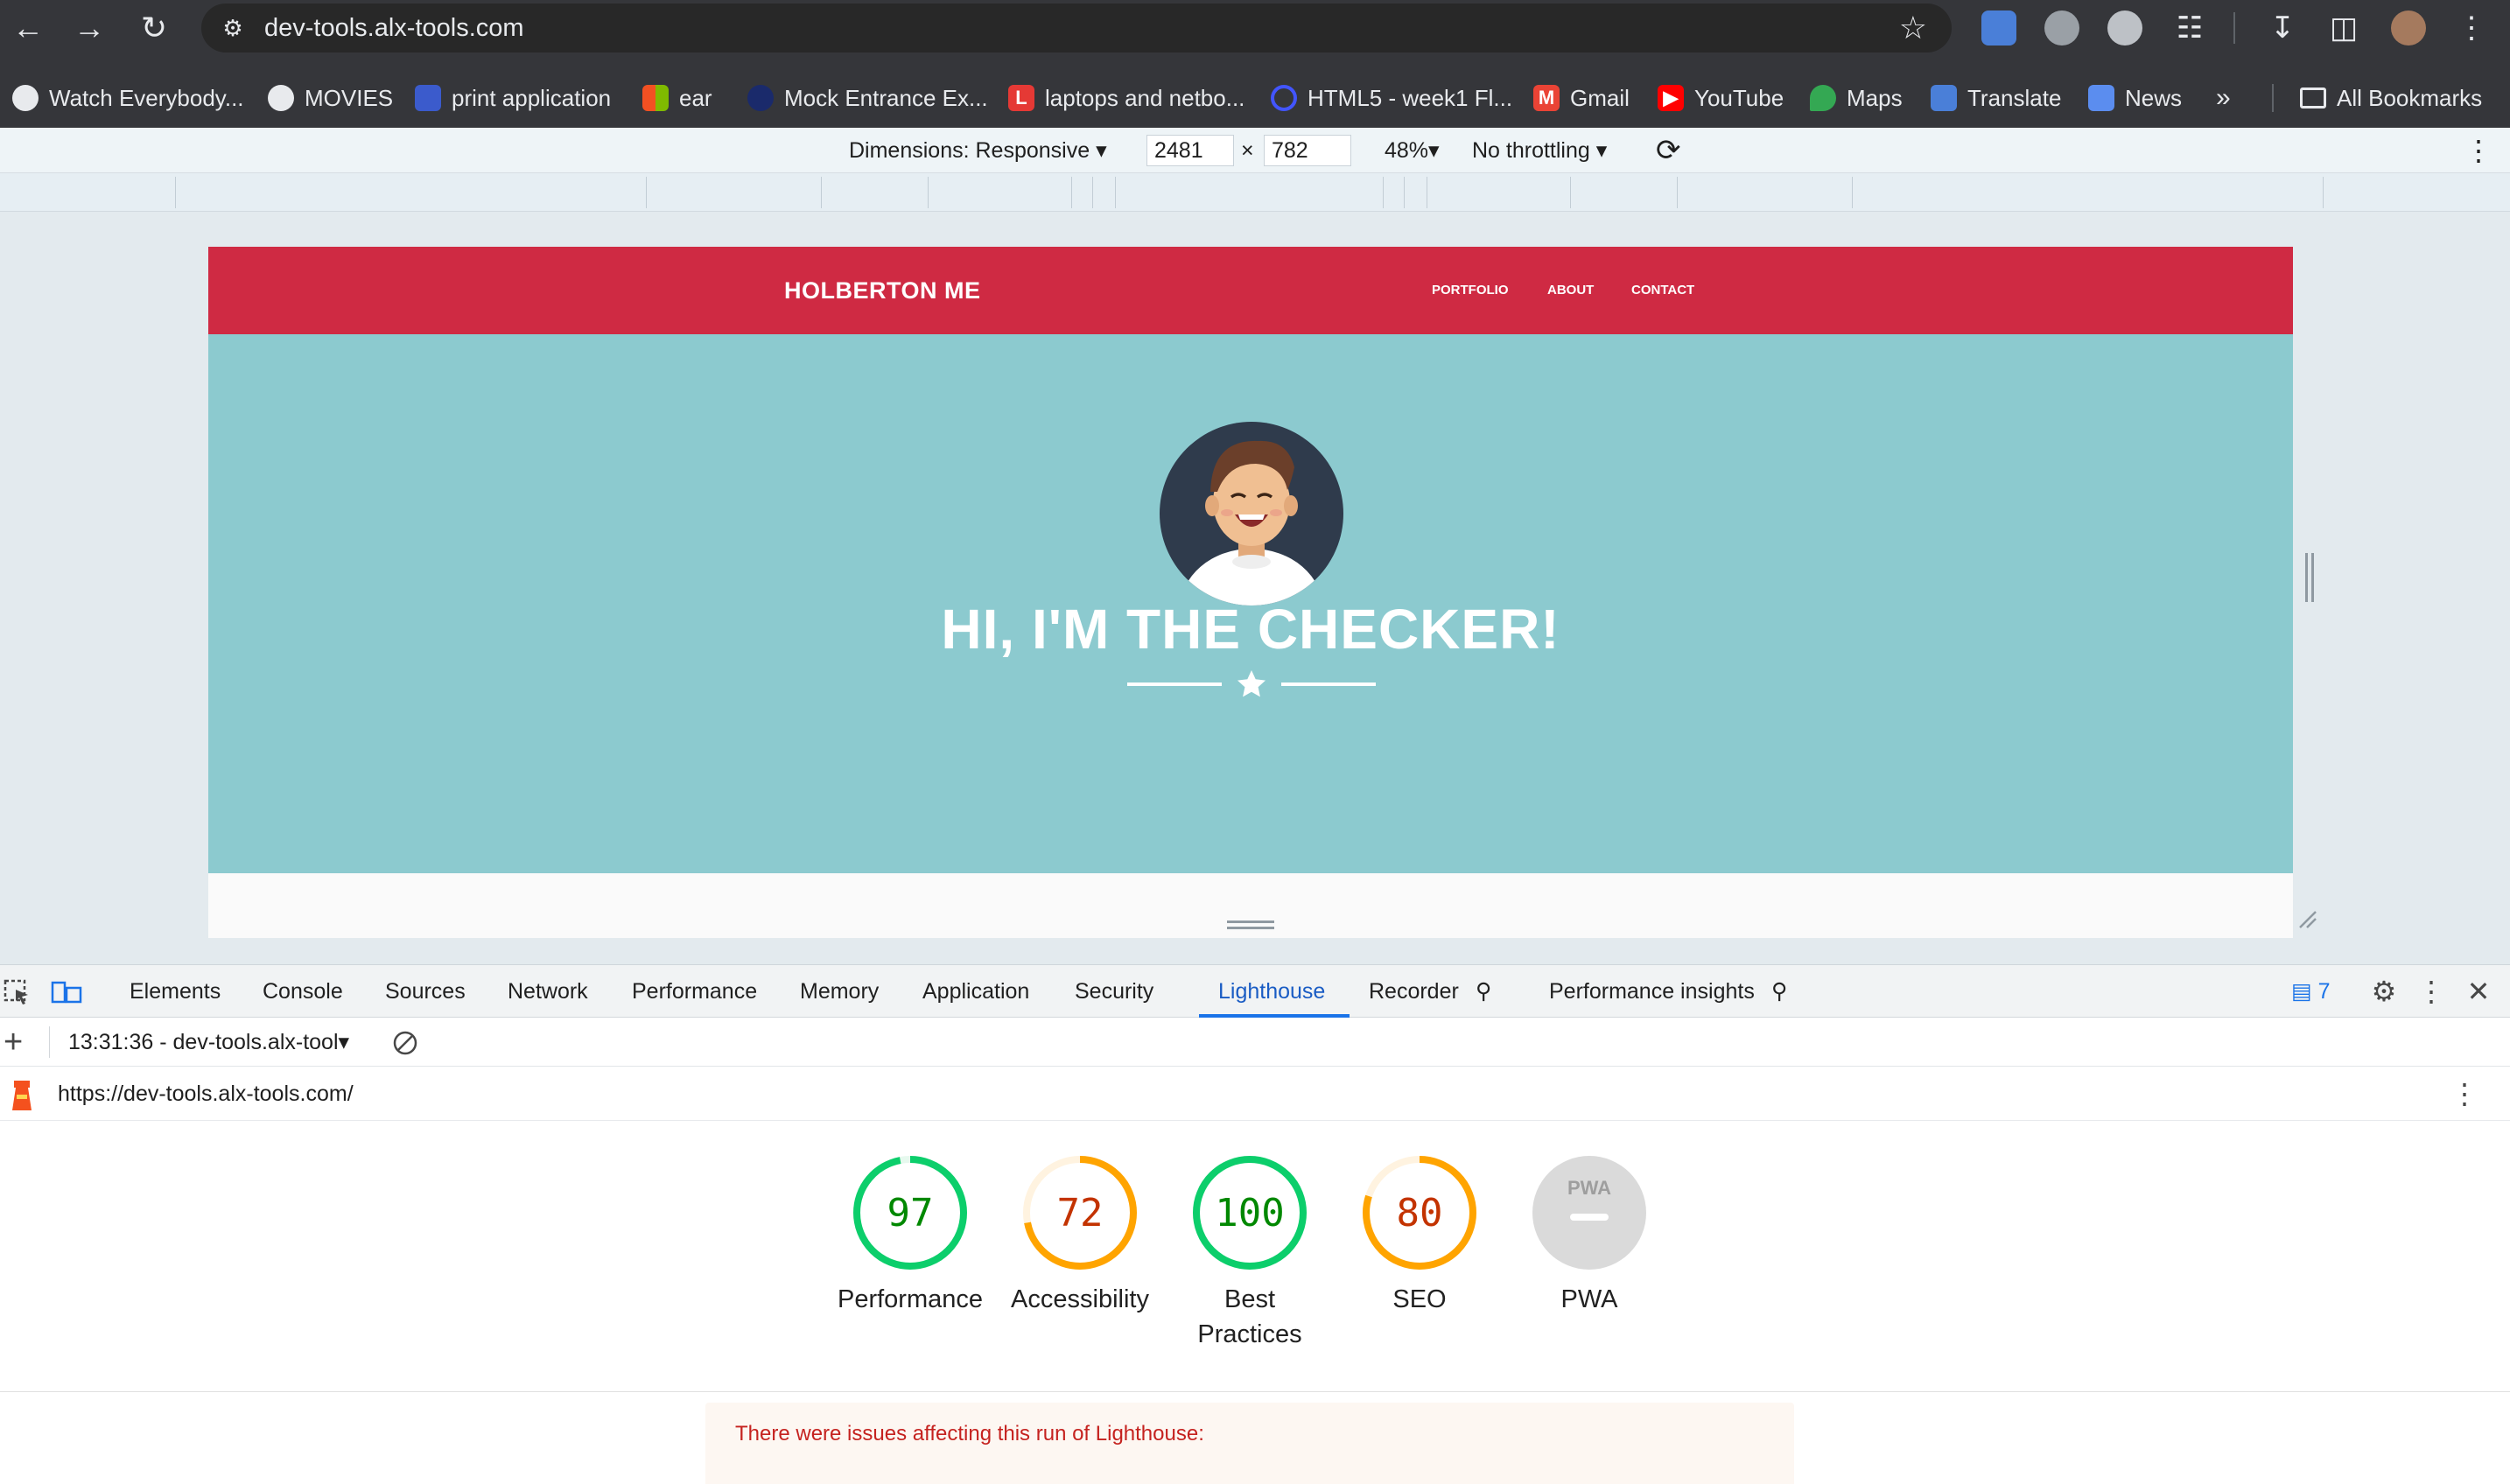  I want to click on zoom-dropdown: 48%▾, so click(1412, 150).